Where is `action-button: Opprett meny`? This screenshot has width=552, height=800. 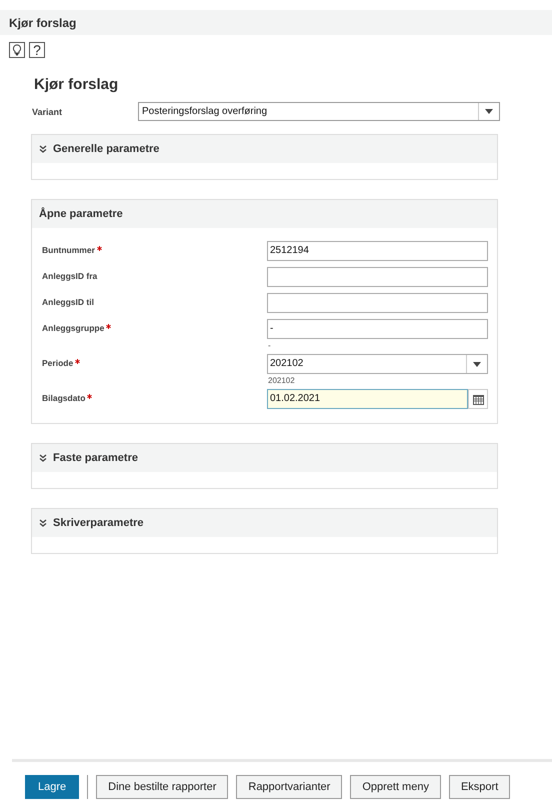 action-button: Opprett meny is located at coordinates (395, 787).